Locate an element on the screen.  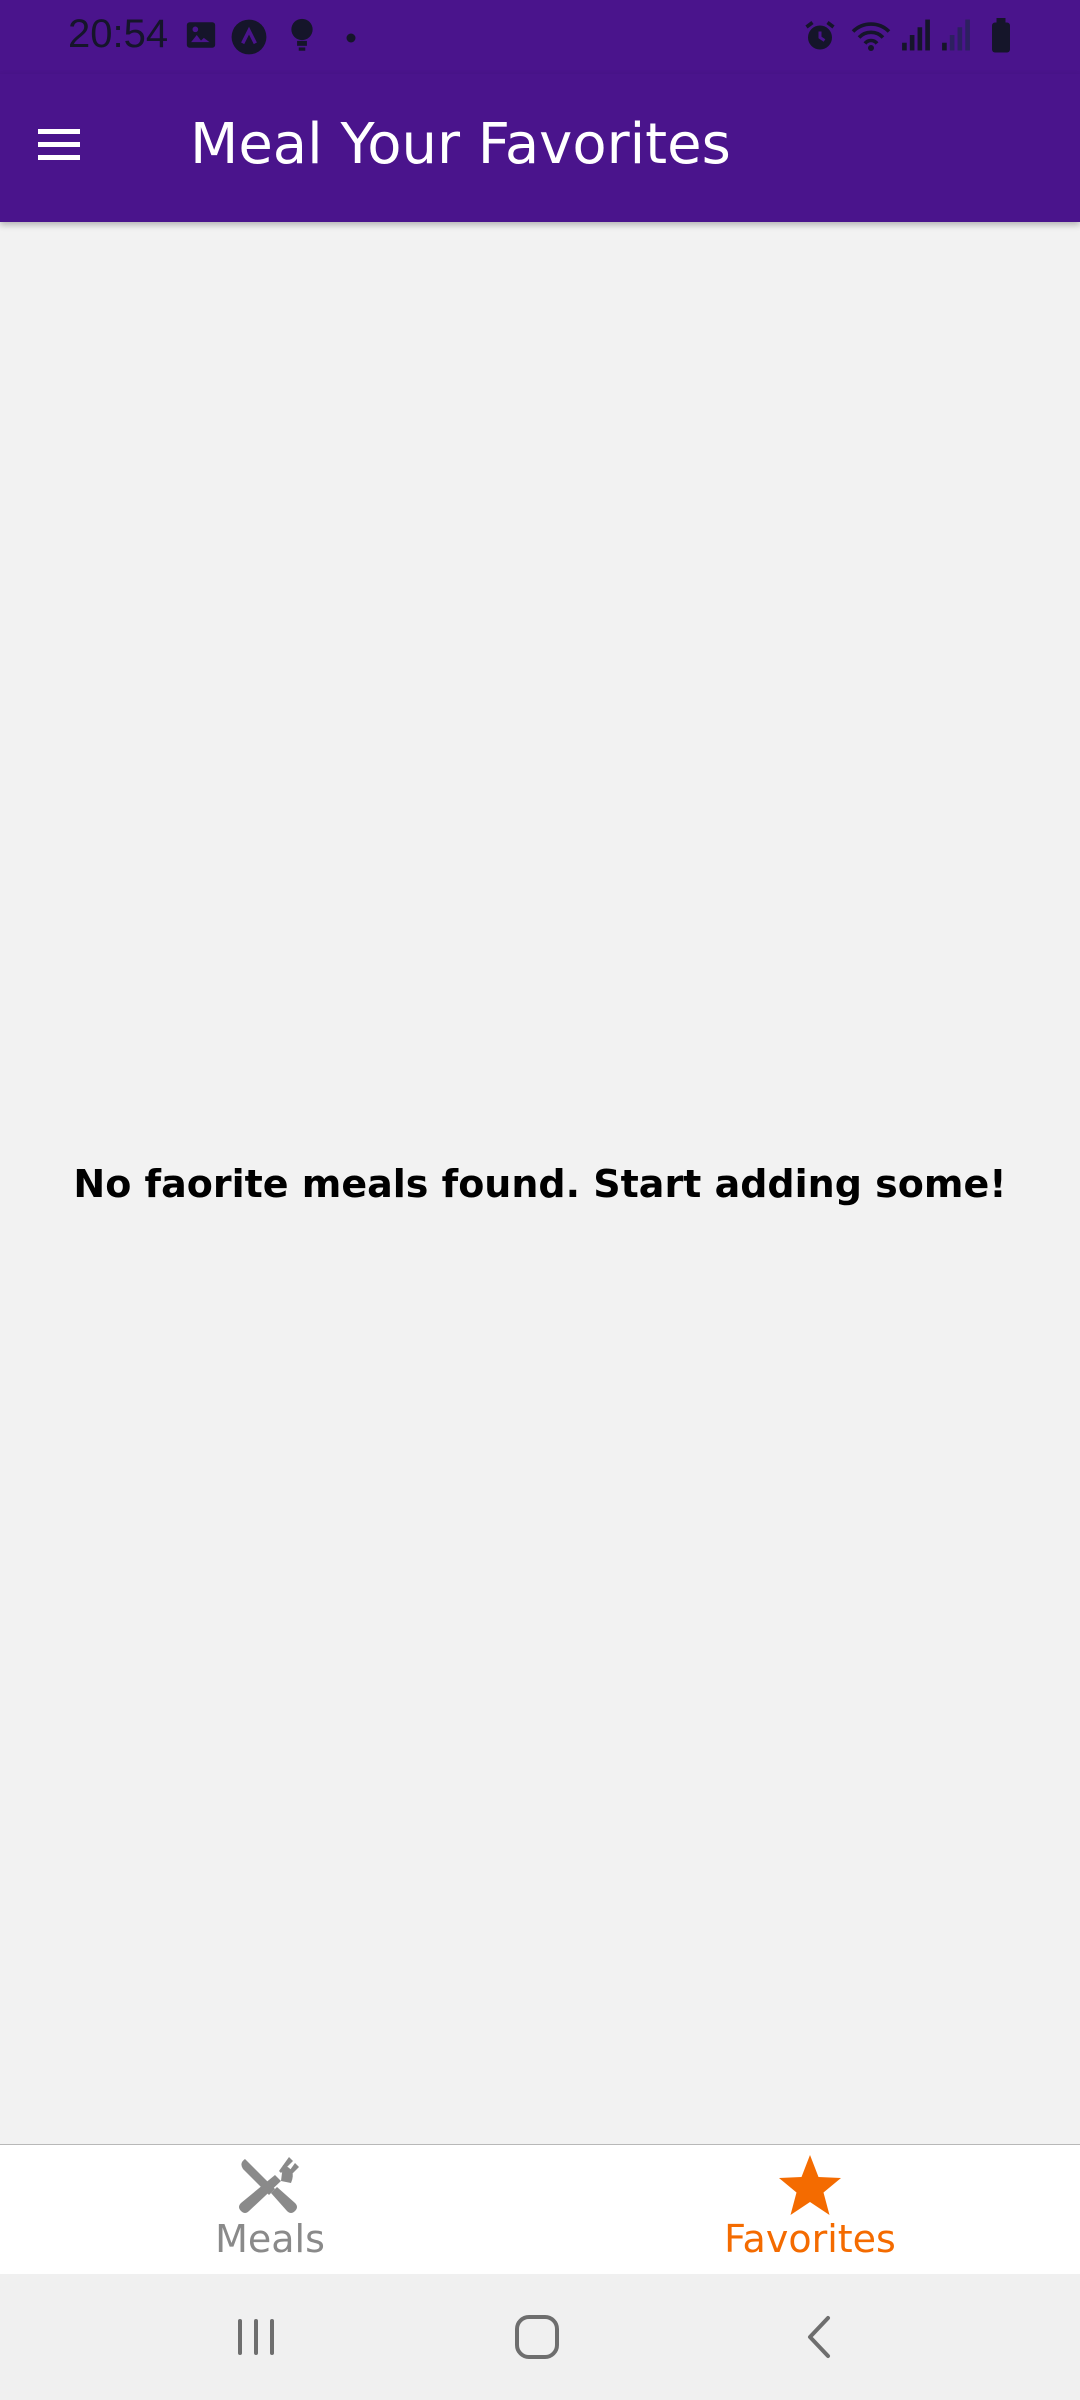
battery-icon is located at coordinates (1001, 36).